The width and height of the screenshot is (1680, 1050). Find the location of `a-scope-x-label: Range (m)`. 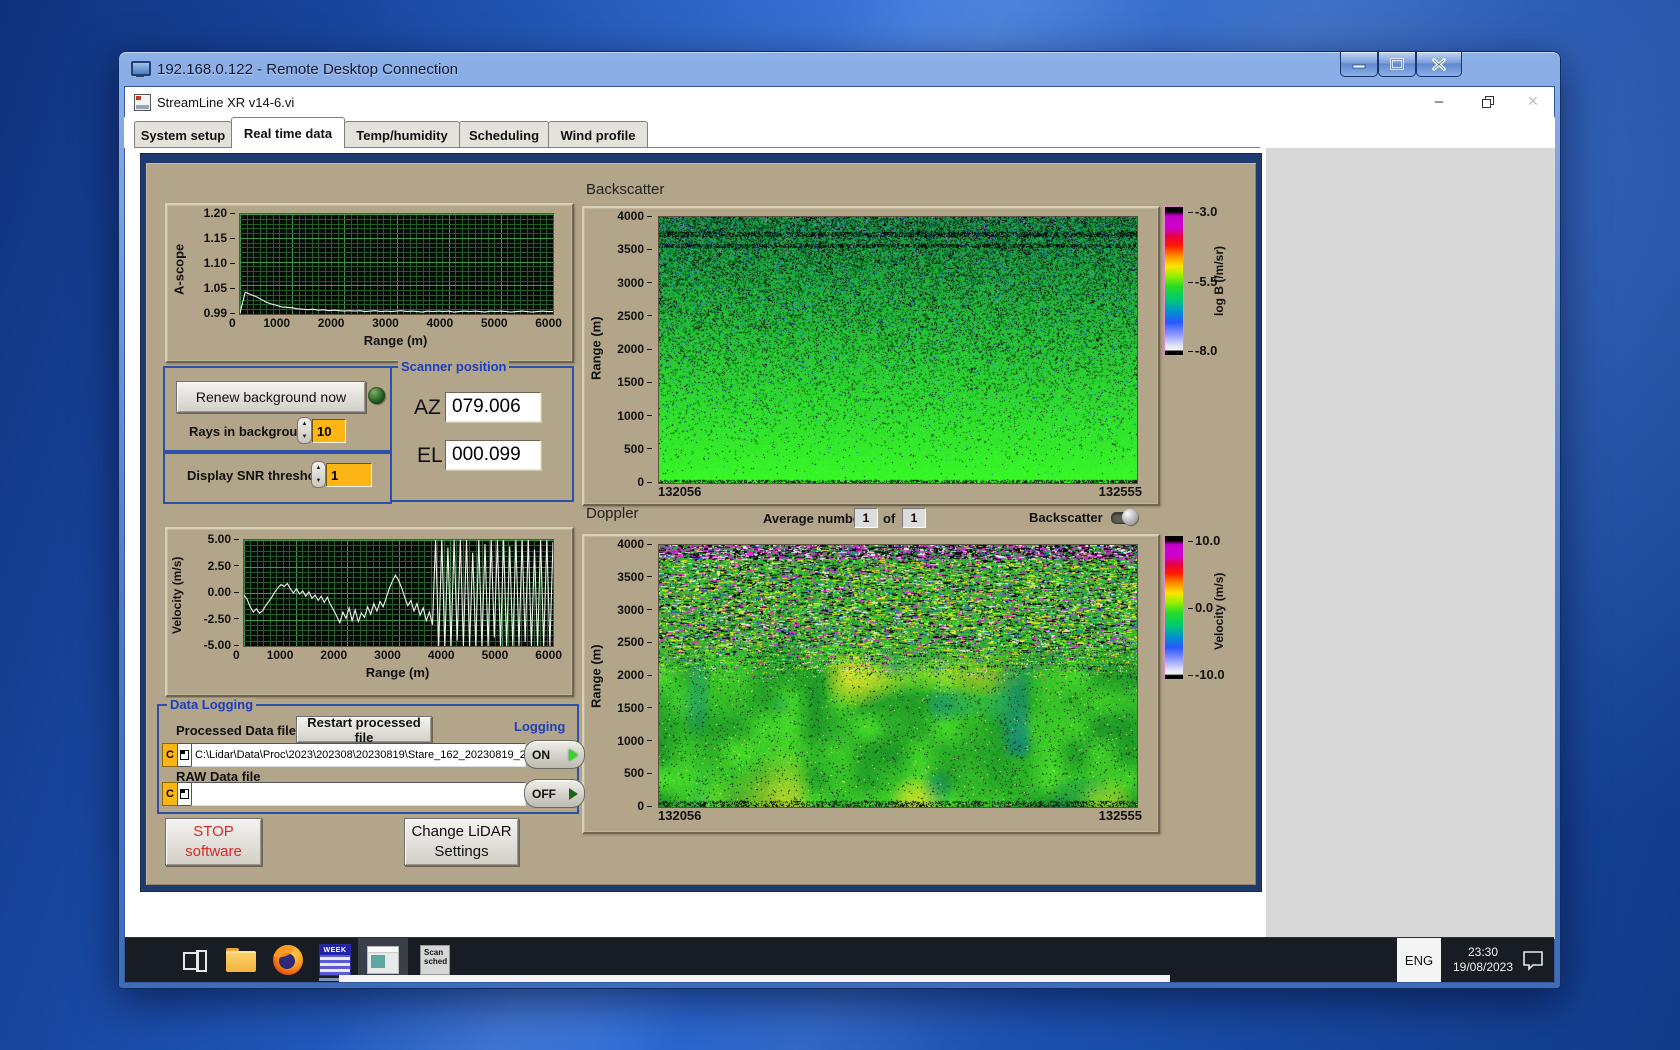

a-scope-x-label: Range (m) is located at coordinates (395, 340).